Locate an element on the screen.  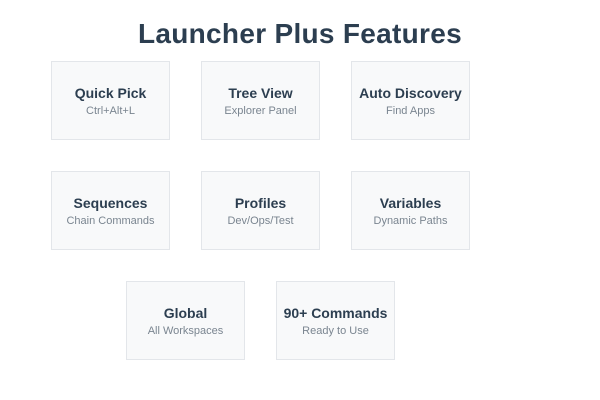
feature-card-tree-view: Tree View Explorer Panel is located at coordinates (260, 100).